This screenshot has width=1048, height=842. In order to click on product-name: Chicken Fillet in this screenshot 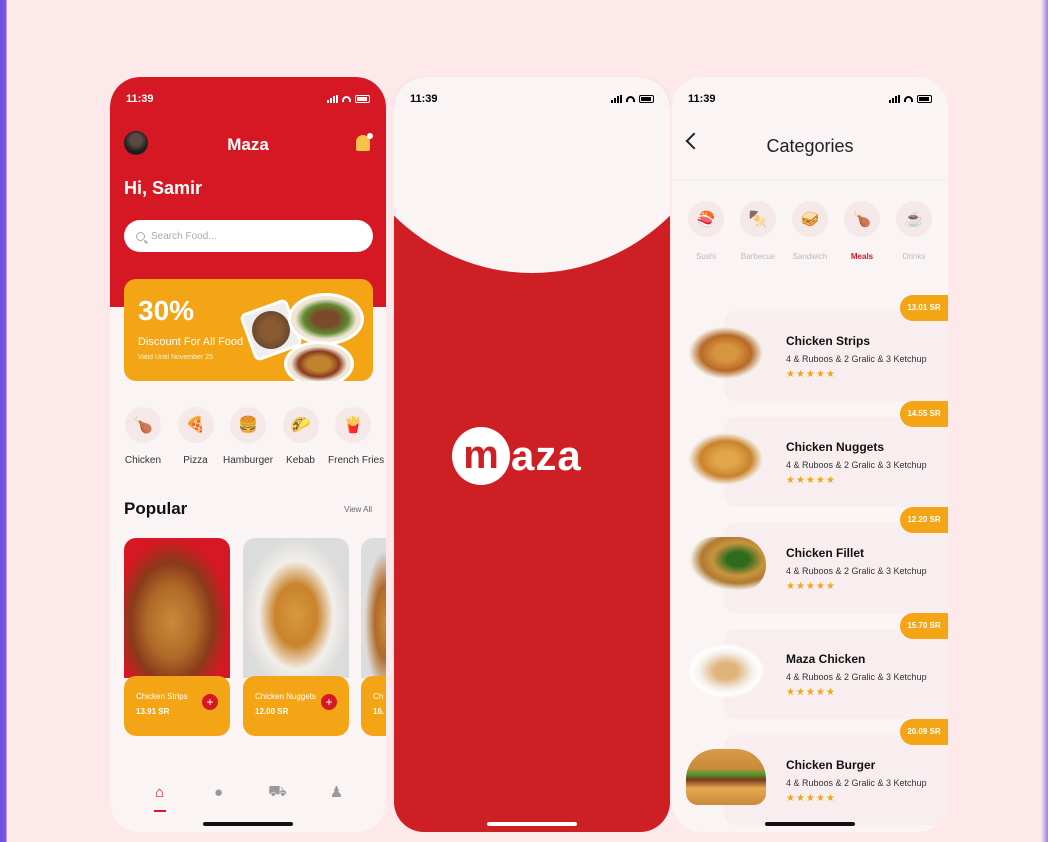, I will do `click(825, 553)`.